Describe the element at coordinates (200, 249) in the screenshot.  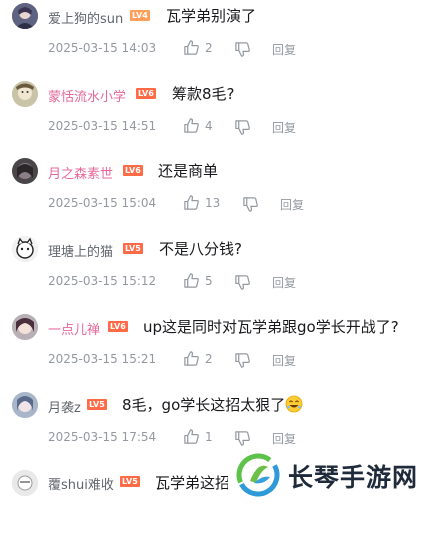
I see `comment-text: 不是八分钱?` at that location.